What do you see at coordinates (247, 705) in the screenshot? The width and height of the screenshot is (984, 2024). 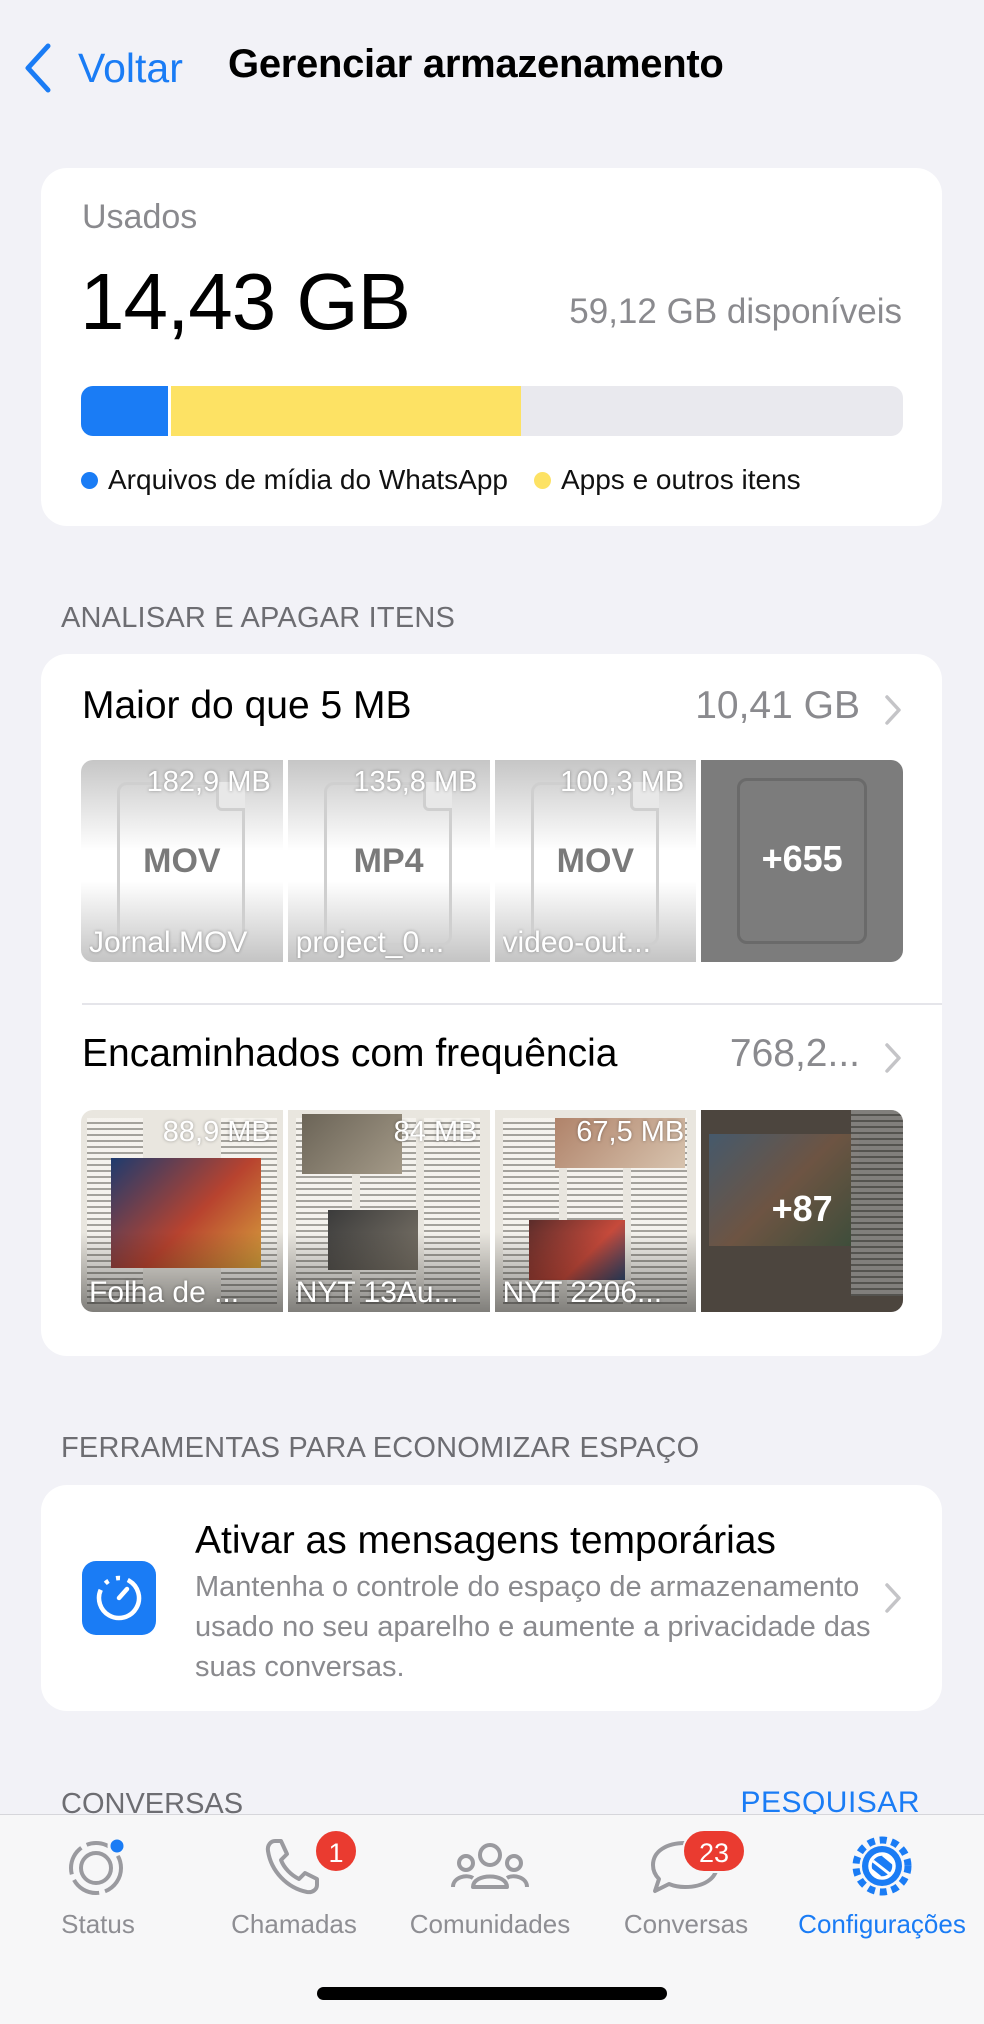 I see `large-files-title: Maior do que 5 MB` at bounding box center [247, 705].